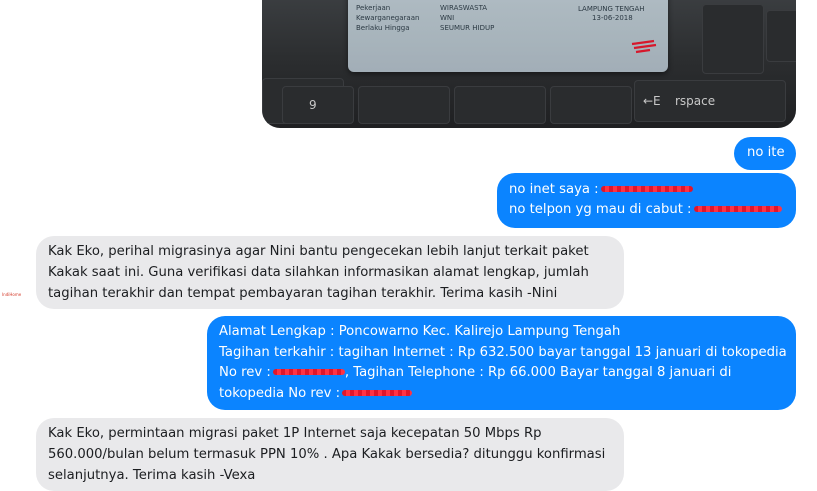 This screenshot has height=491, width=817. I want to click on card-label: Pekerjaan, so click(373, 8).